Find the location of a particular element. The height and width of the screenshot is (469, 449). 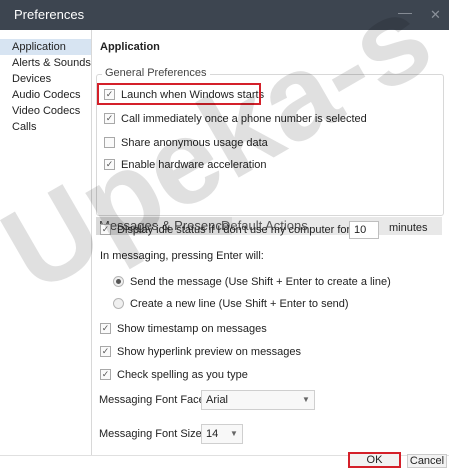

window-title: Preferences is located at coordinates (49, 14).